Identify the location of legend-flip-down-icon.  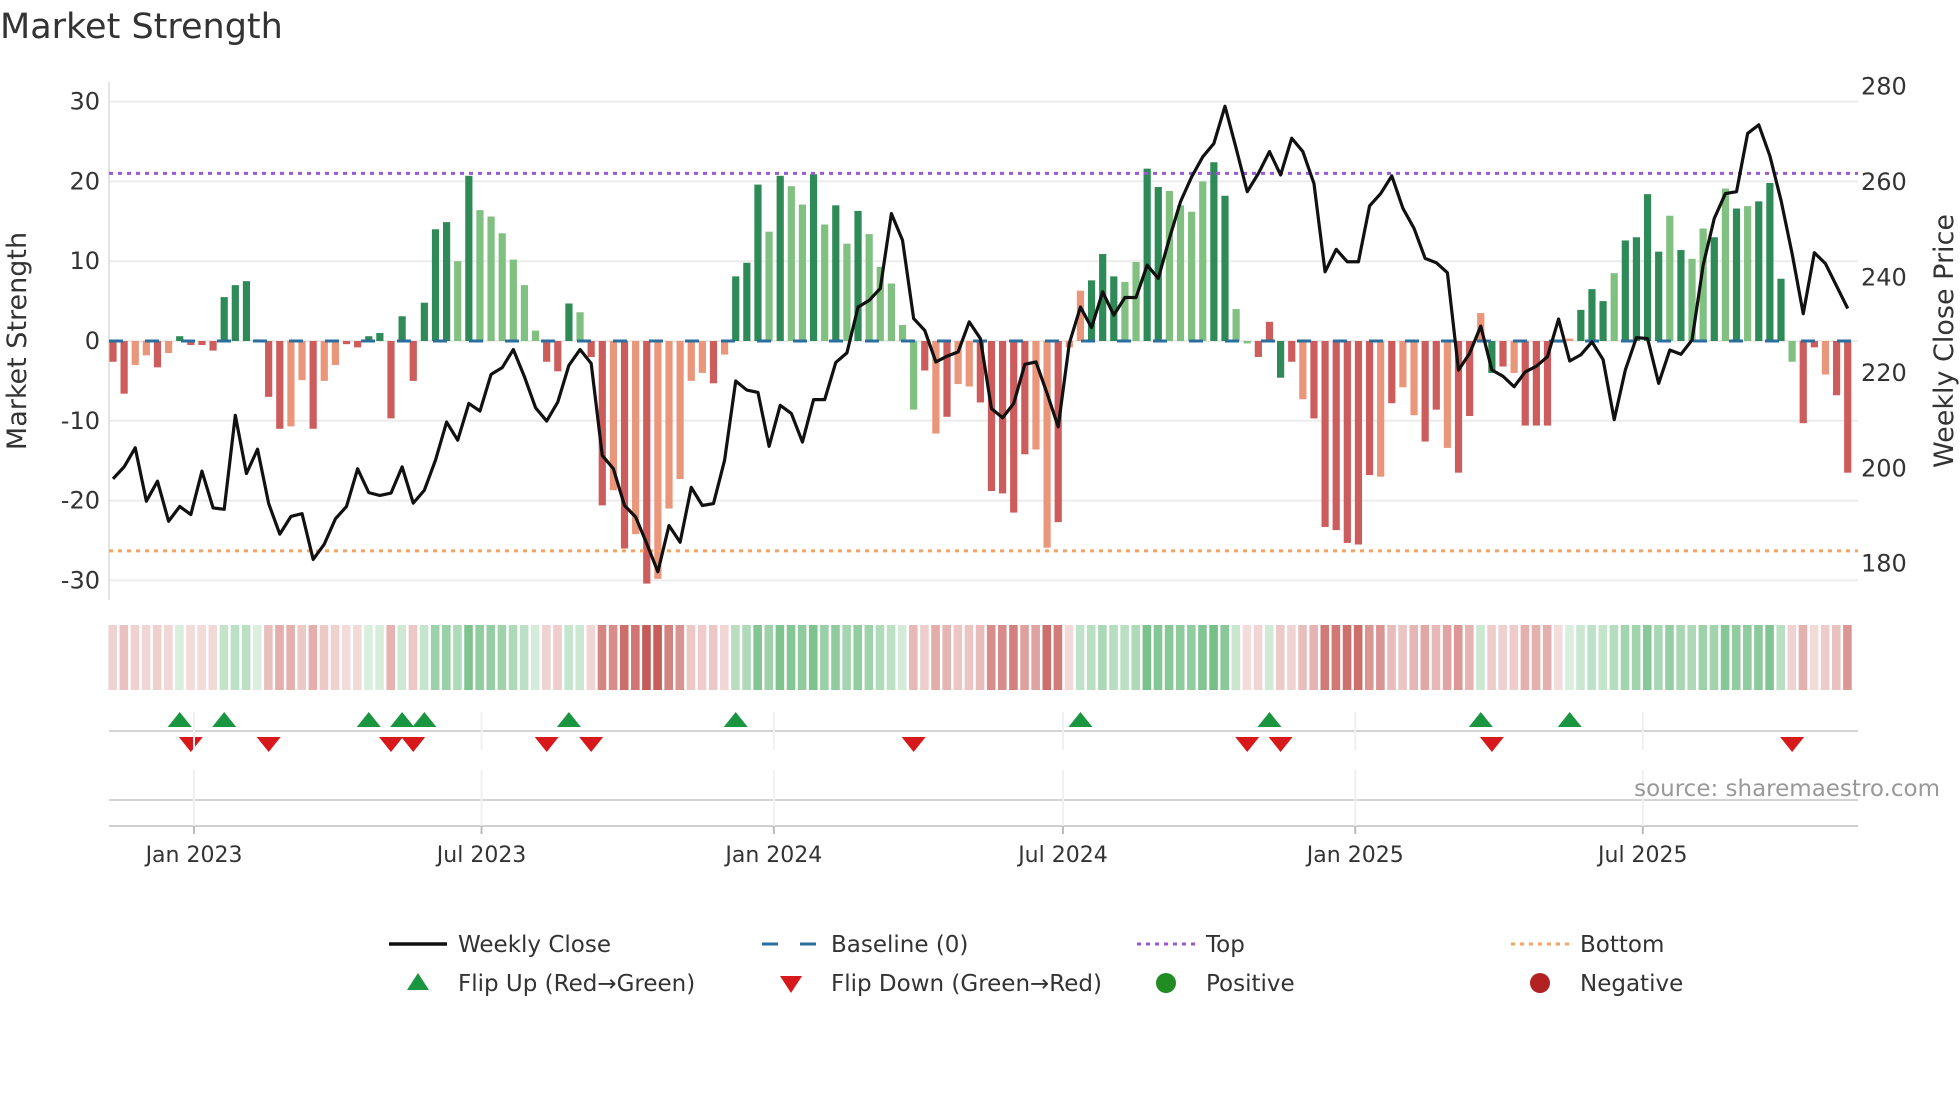
(791, 984).